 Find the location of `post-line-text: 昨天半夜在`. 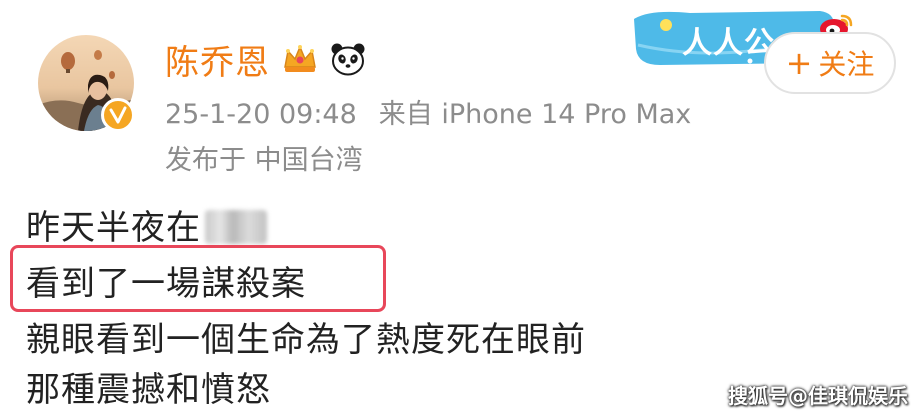

post-line-text: 昨天半夜在 is located at coordinates (113, 228).